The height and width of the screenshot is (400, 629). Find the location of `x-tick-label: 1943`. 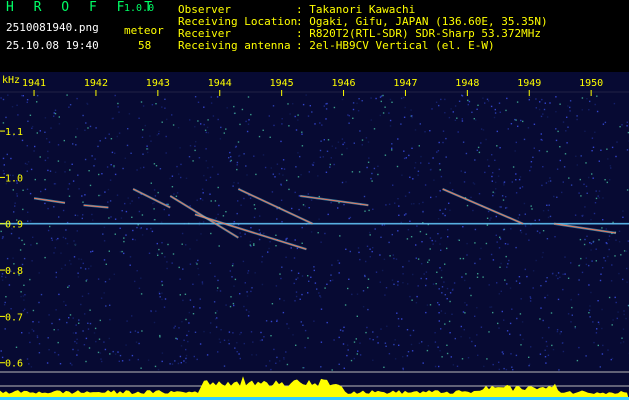

x-tick-label: 1943 is located at coordinates (158, 83).